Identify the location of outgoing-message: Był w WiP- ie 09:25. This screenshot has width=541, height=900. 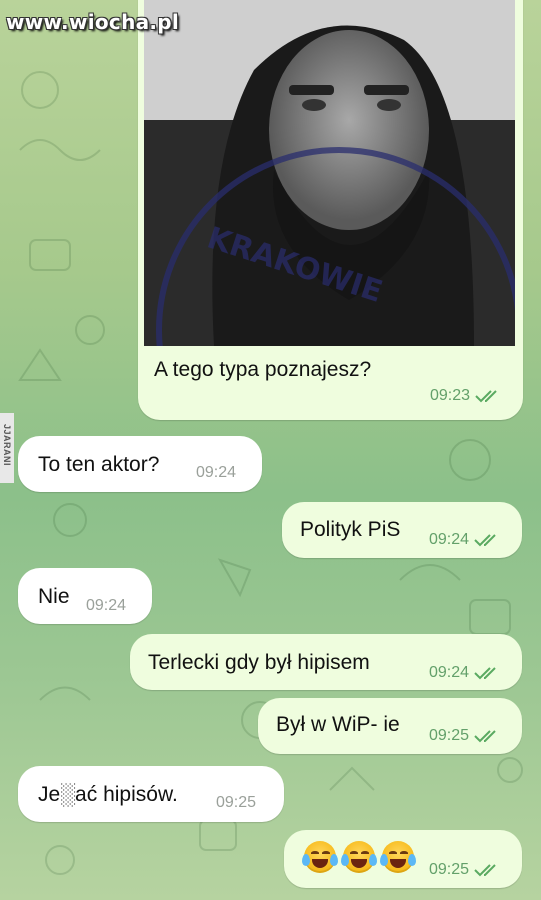
(390, 726).